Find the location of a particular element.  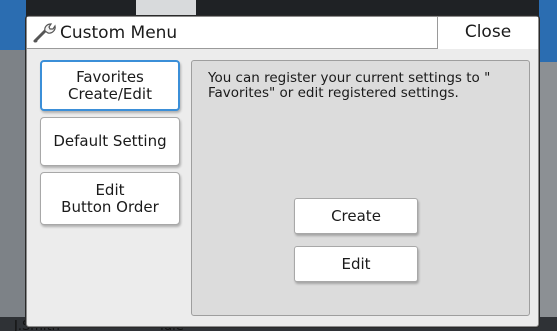

sidebar-item-edit-button-order: Edit Button Order is located at coordinates (110, 198).